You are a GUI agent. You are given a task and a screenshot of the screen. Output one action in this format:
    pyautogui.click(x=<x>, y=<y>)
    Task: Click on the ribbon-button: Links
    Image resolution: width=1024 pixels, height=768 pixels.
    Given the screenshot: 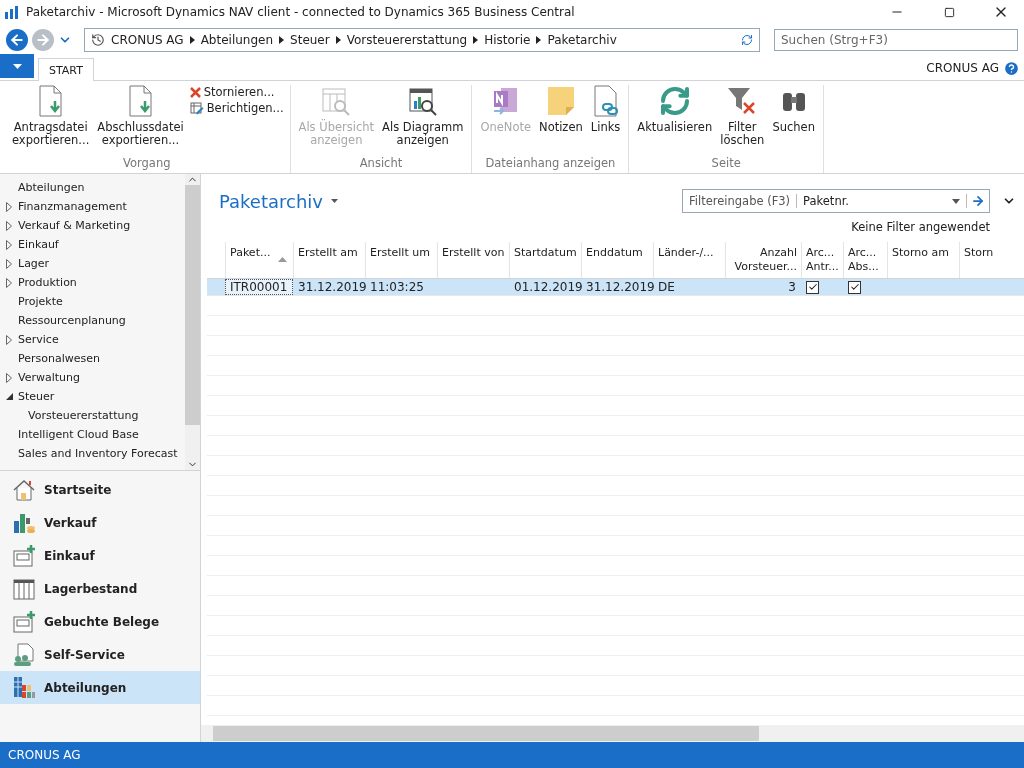 What is the action you would take?
    pyautogui.click(x=605, y=109)
    